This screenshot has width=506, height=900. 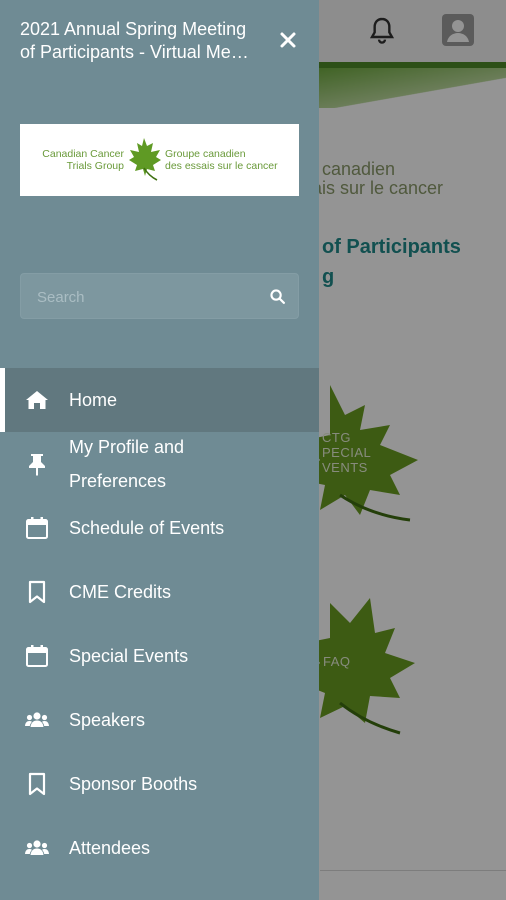 I want to click on menu-item-cme-credits: CME Credits, so click(x=159, y=592).